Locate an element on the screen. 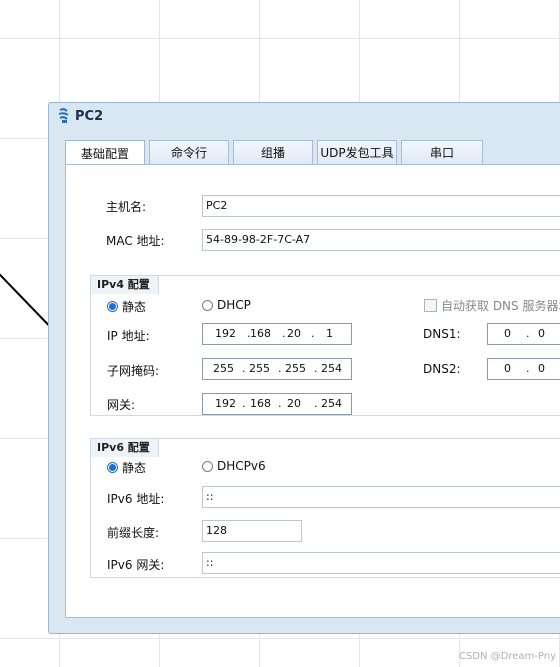 This screenshot has height=667, width=560. prefix-length-label: 前缀长度: is located at coordinates (133, 533).